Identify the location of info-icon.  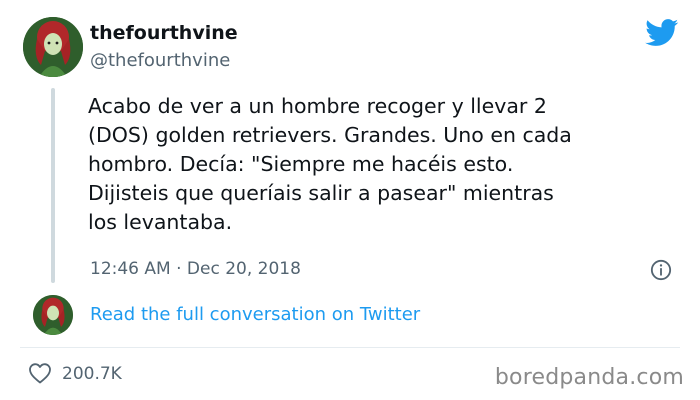
(661, 270).